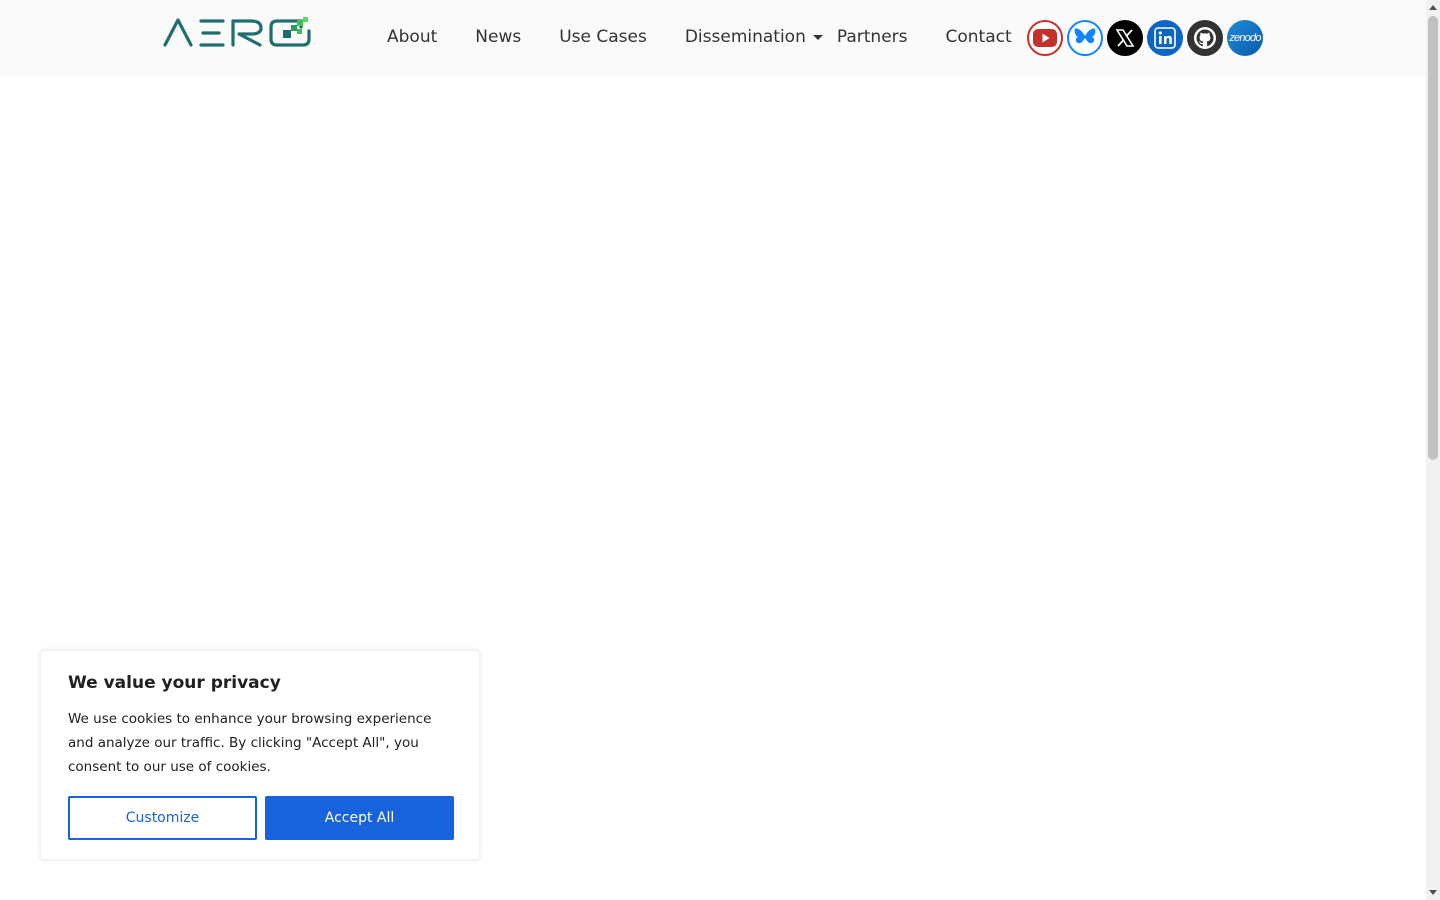  I want to click on github-icon, so click(1205, 38).